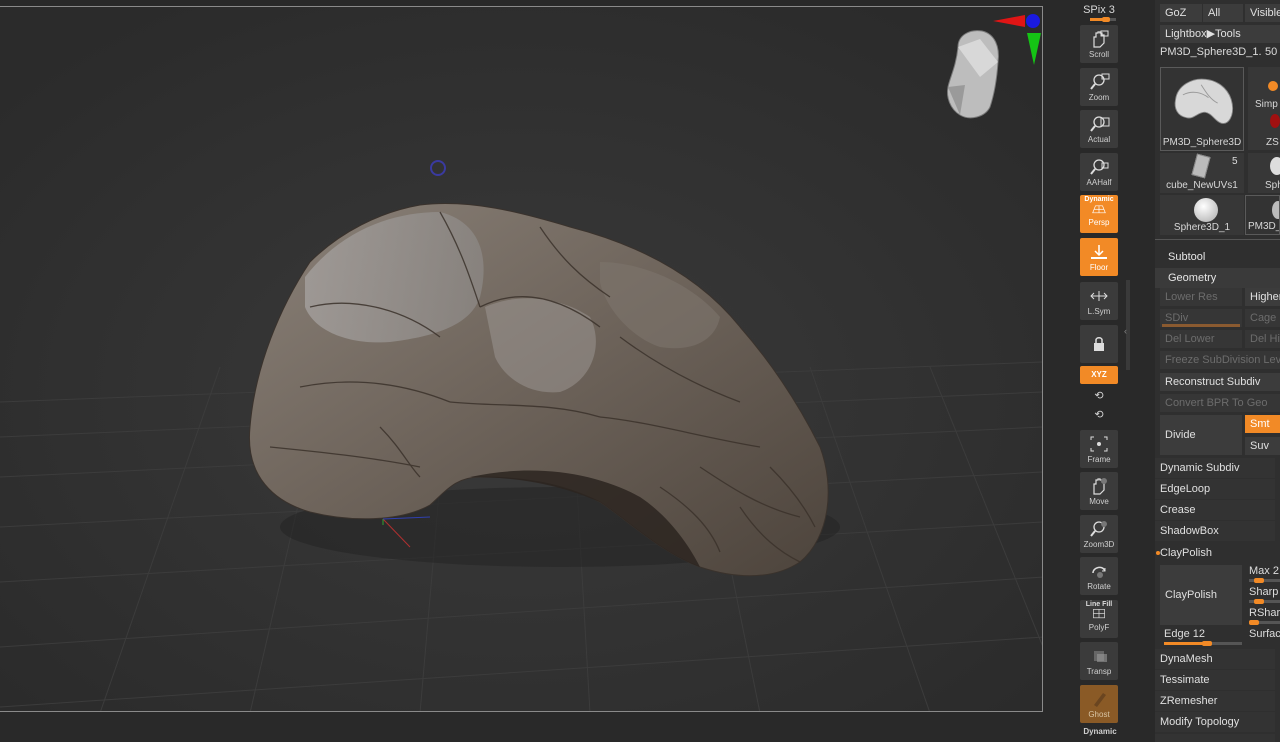 The image size is (1280, 742). I want to click on tool-thumb-sphere3d-1: Sphere3D_1, so click(1202, 215).